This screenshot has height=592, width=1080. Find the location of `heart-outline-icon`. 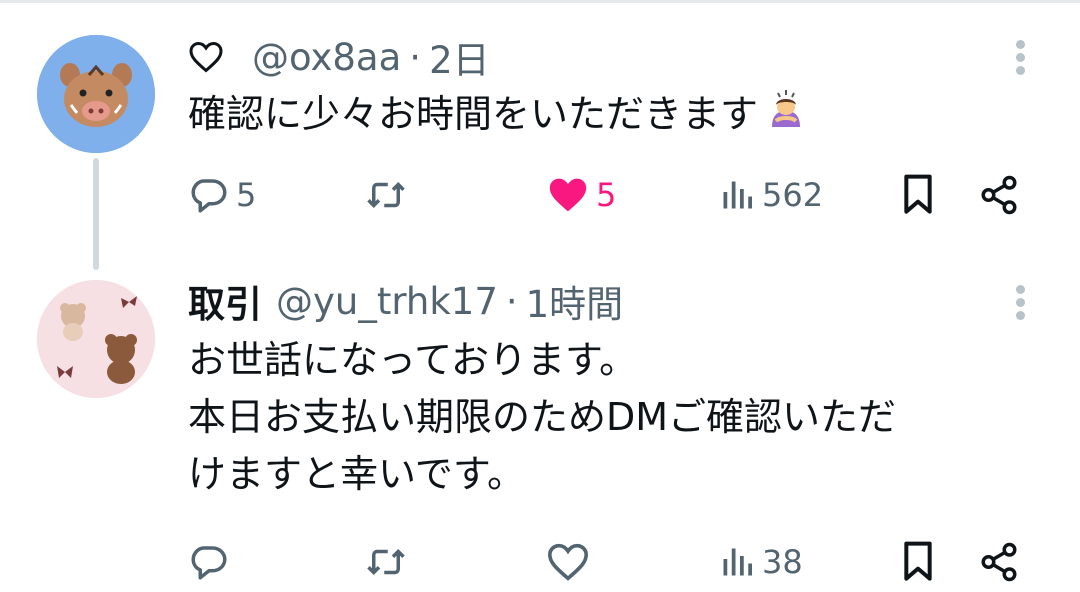

heart-outline-icon is located at coordinates (206, 57).